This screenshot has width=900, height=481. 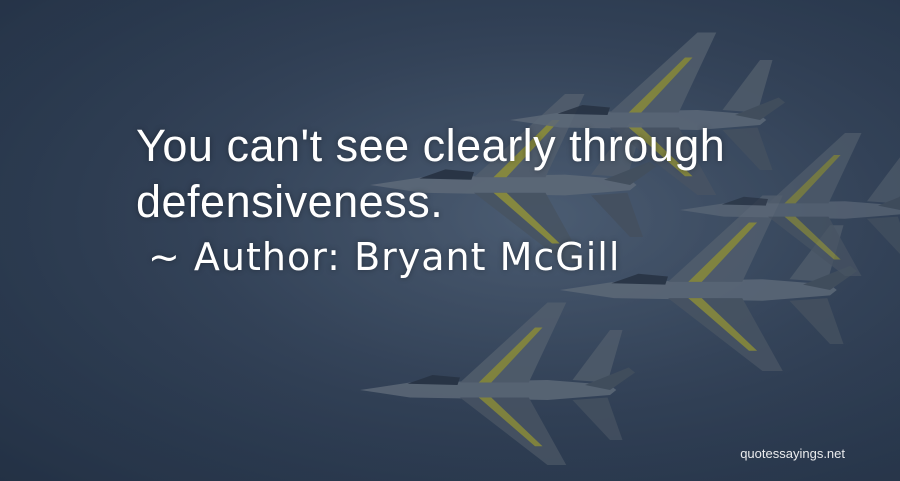 I want to click on author-name: Bryant McGill, so click(x=487, y=257).